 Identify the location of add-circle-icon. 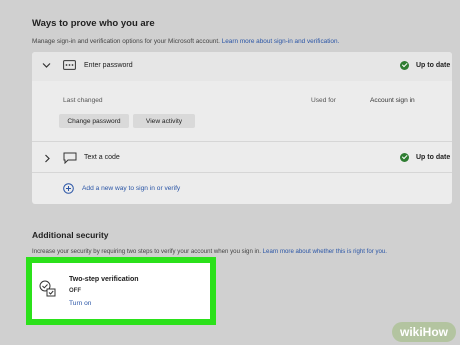
(68, 188).